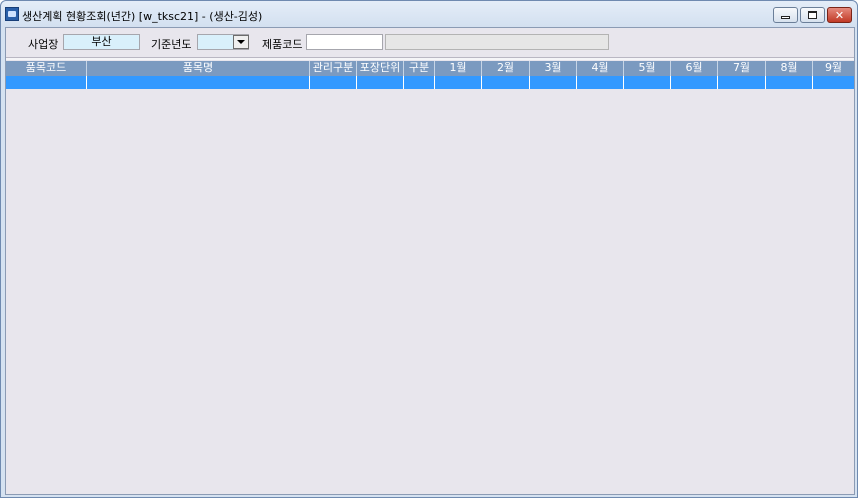  What do you see at coordinates (419, 68) in the screenshot?
I see `column-header-division: 구분` at bounding box center [419, 68].